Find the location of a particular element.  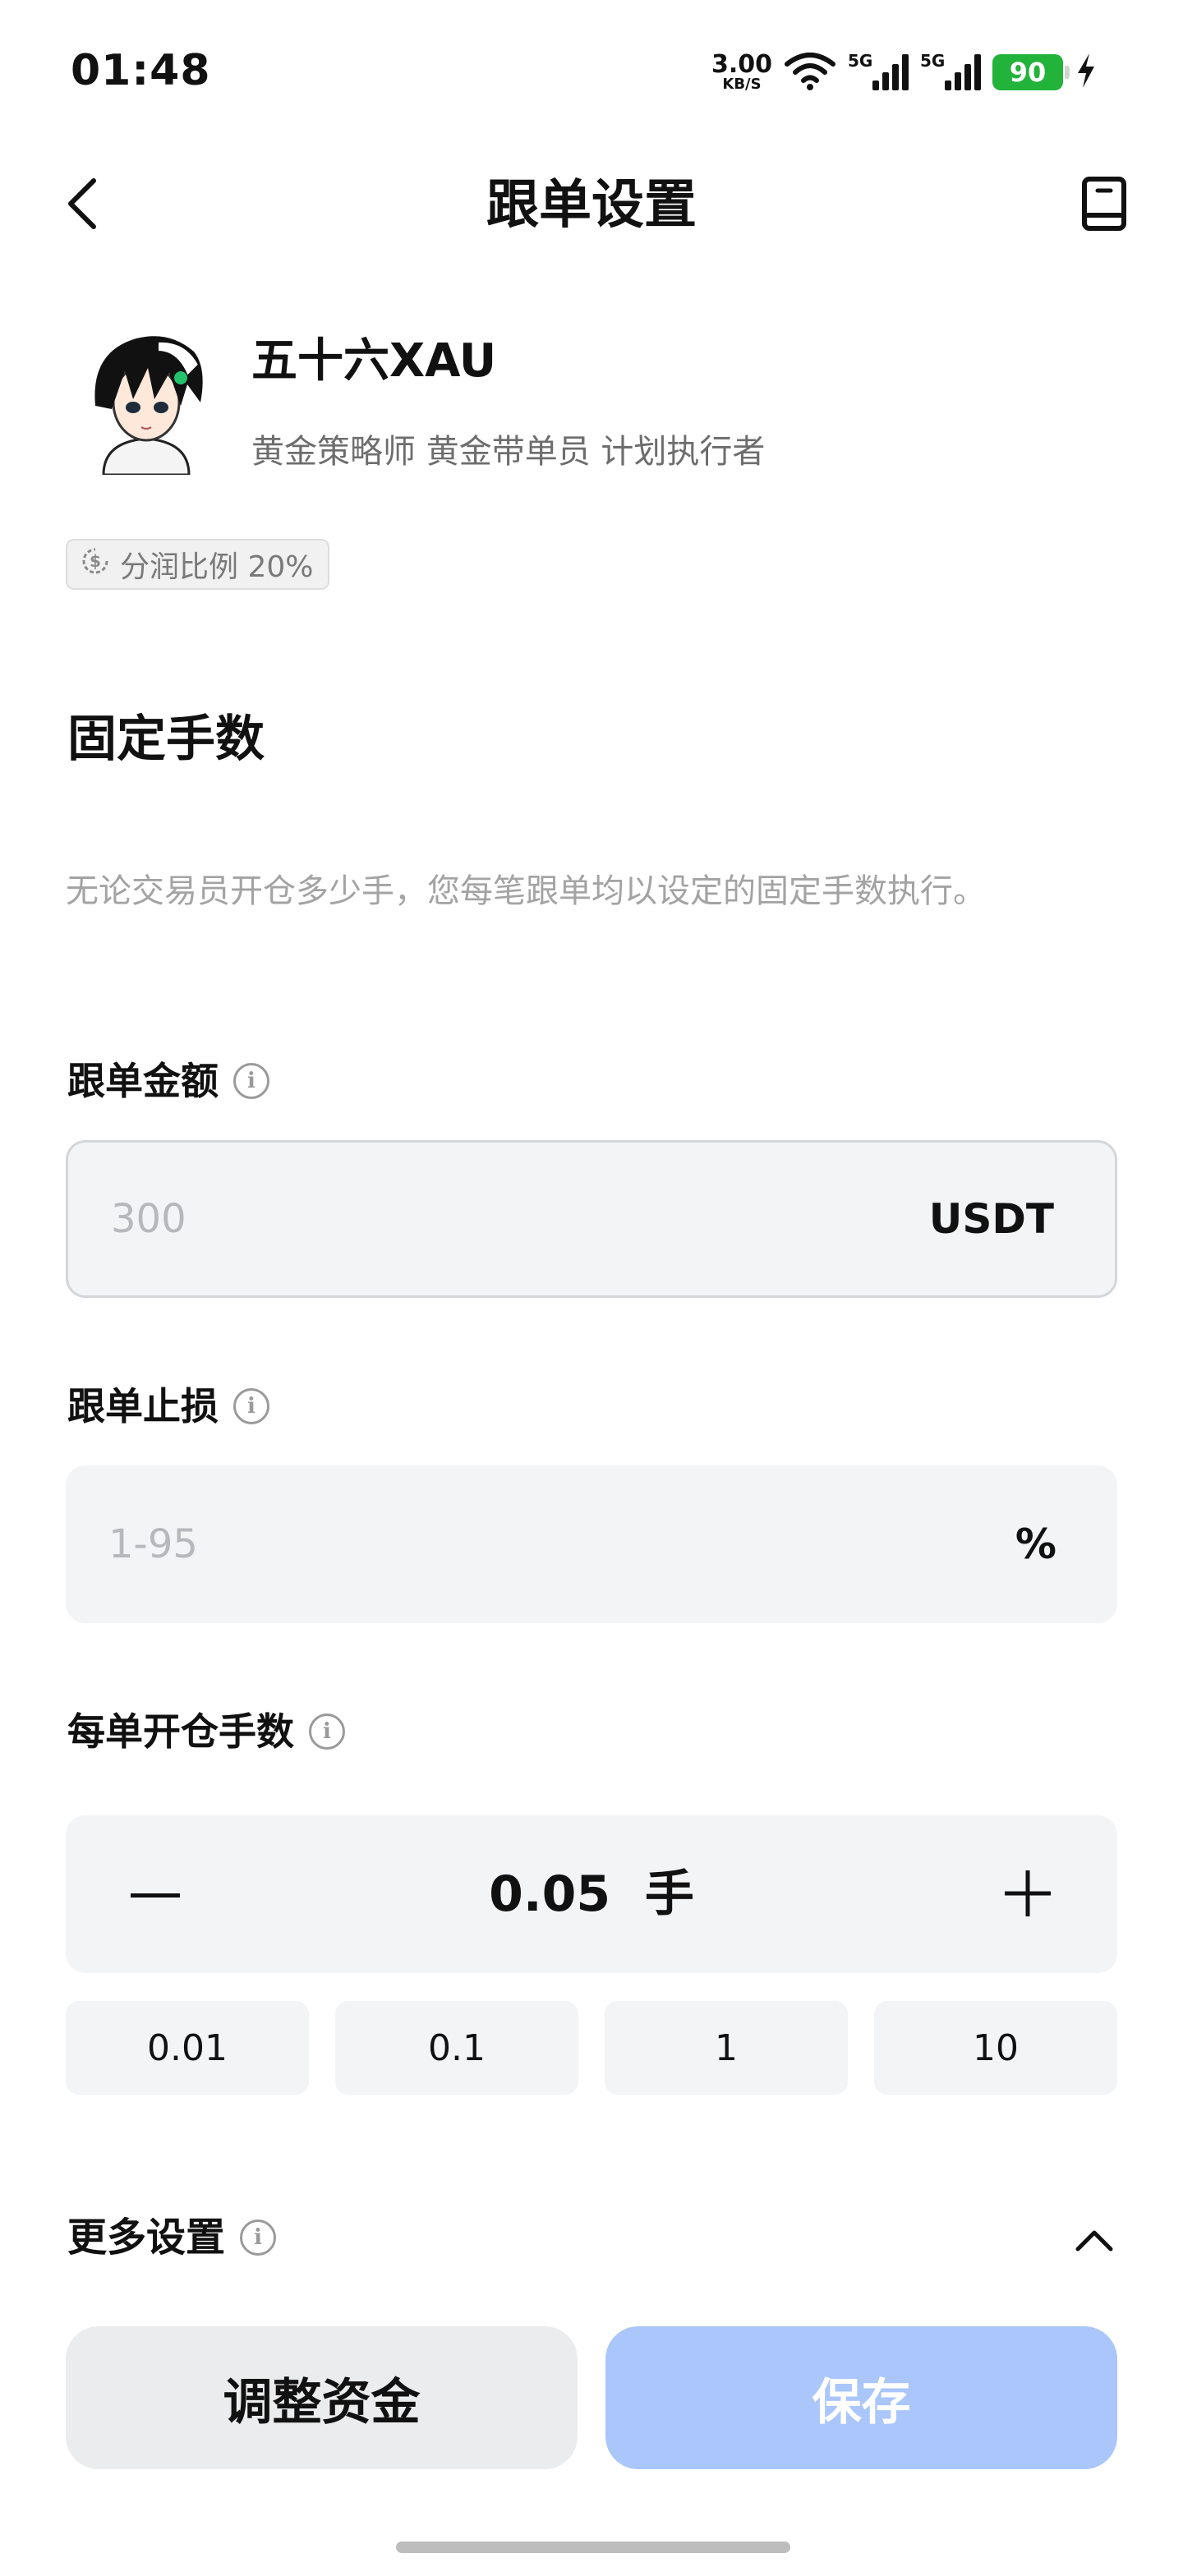

stop-loss-placeholder: 1-95 is located at coordinates (153, 1544).